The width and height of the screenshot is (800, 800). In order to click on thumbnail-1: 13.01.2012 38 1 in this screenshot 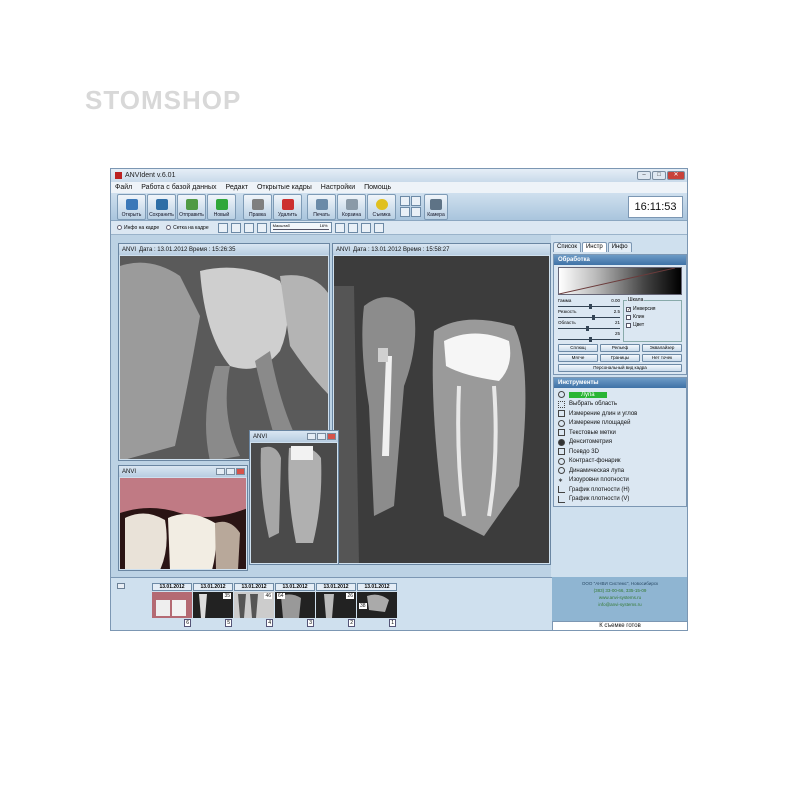, I will do `click(377, 605)`.